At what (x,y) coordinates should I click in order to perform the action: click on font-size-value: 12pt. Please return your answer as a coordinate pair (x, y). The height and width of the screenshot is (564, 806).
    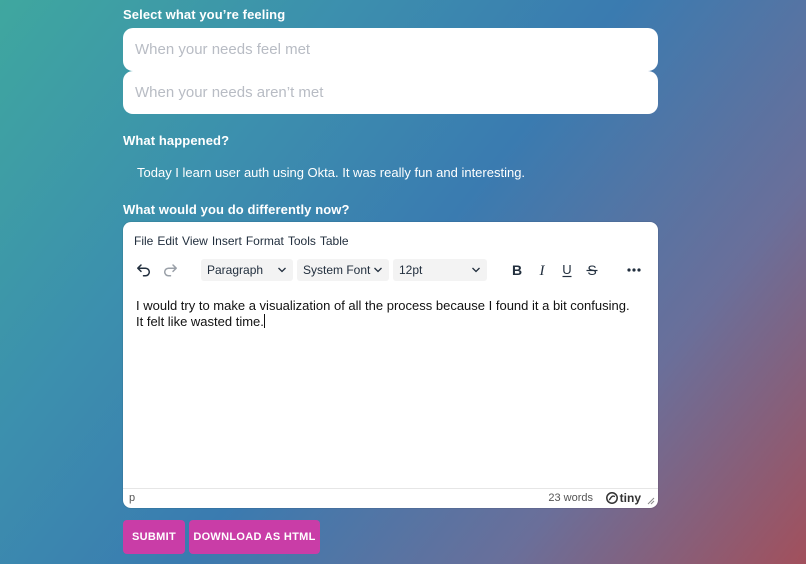
    Looking at the image, I should click on (411, 270).